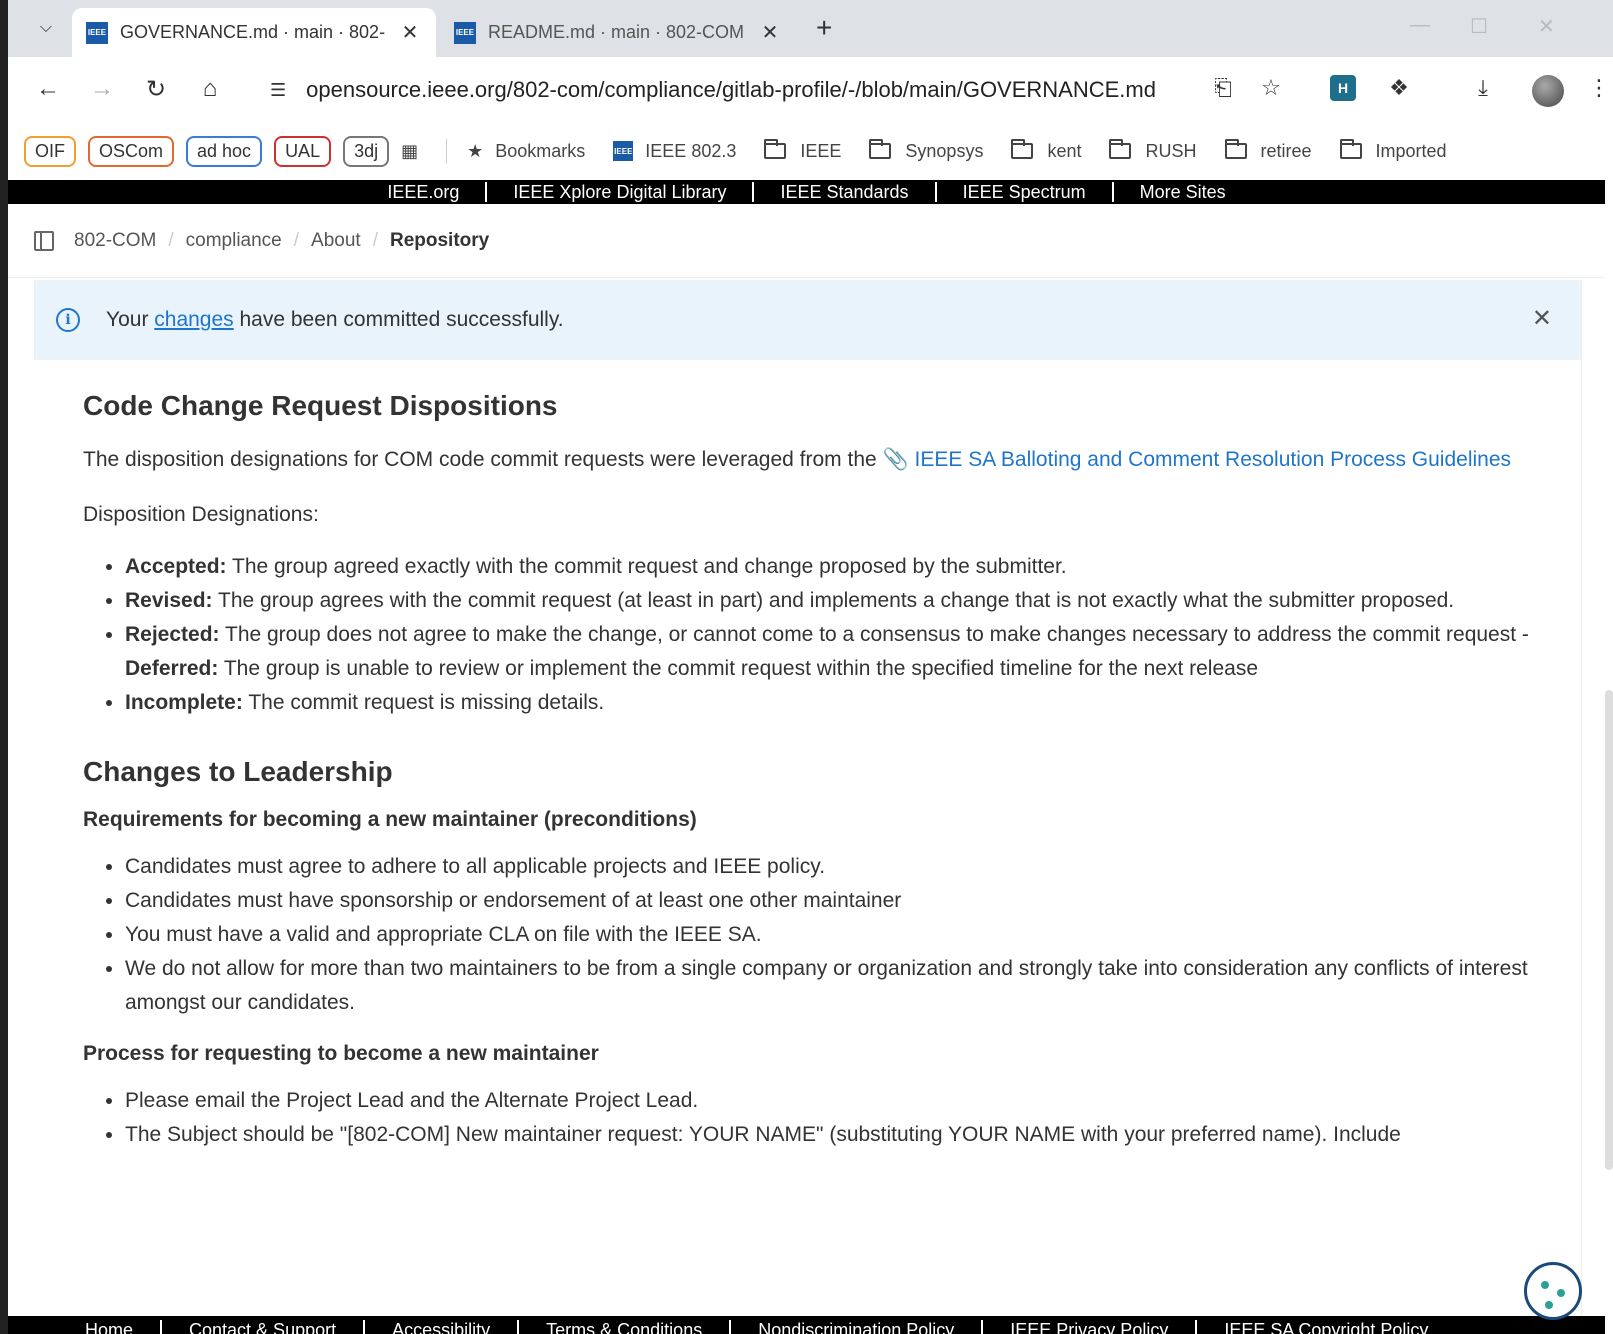 The image size is (1613, 1334). What do you see at coordinates (48, 89) in the screenshot?
I see `back-arrow-icon: ←` at bounding box center [48, 89].